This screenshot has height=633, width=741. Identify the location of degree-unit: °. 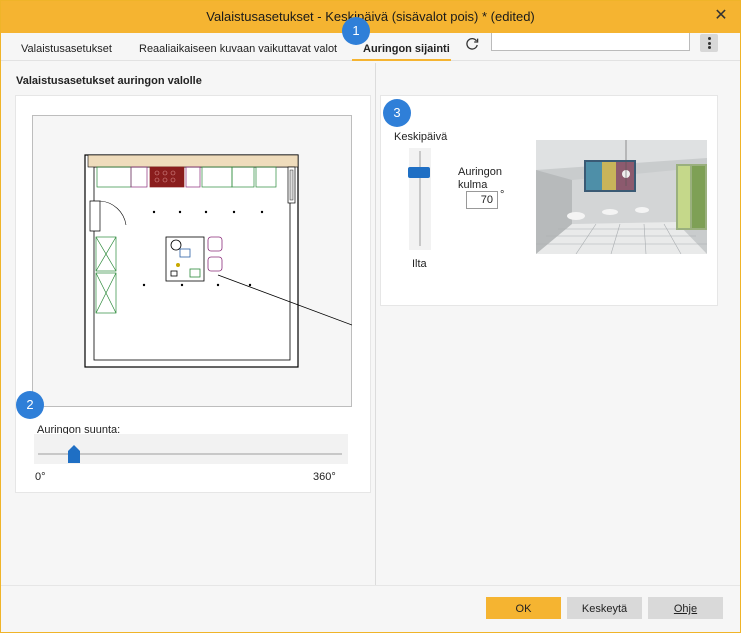
(502, 195).